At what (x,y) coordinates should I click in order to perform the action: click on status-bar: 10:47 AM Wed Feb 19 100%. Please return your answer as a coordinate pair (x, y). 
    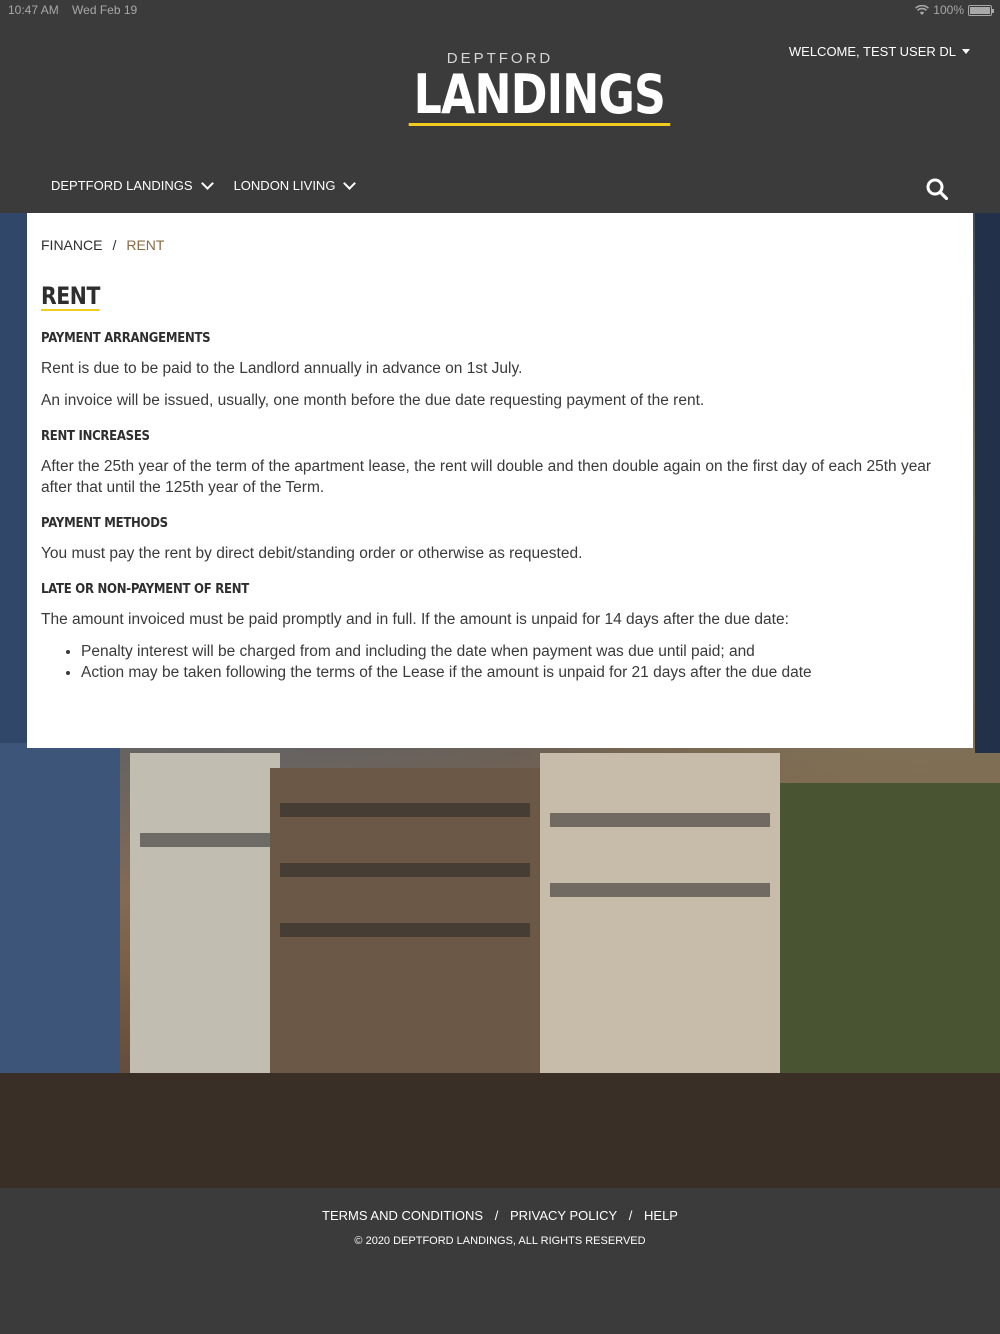
    Looking at the image, I should click on (500, 10).